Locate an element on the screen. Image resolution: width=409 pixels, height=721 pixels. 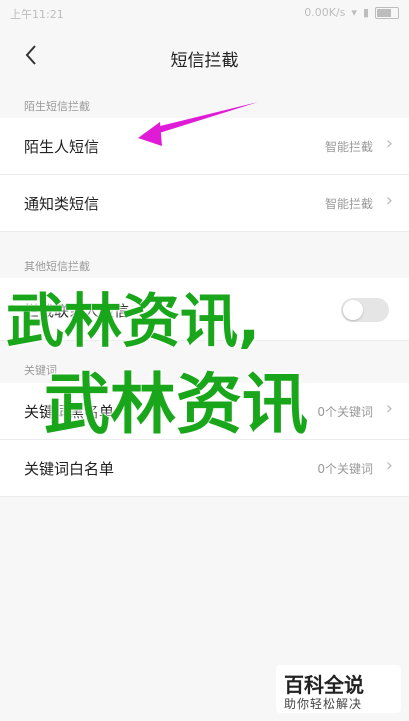
row-keyword-whitelist: 关键词白名单 0个关键词 › is located at coordinates (204, 468).